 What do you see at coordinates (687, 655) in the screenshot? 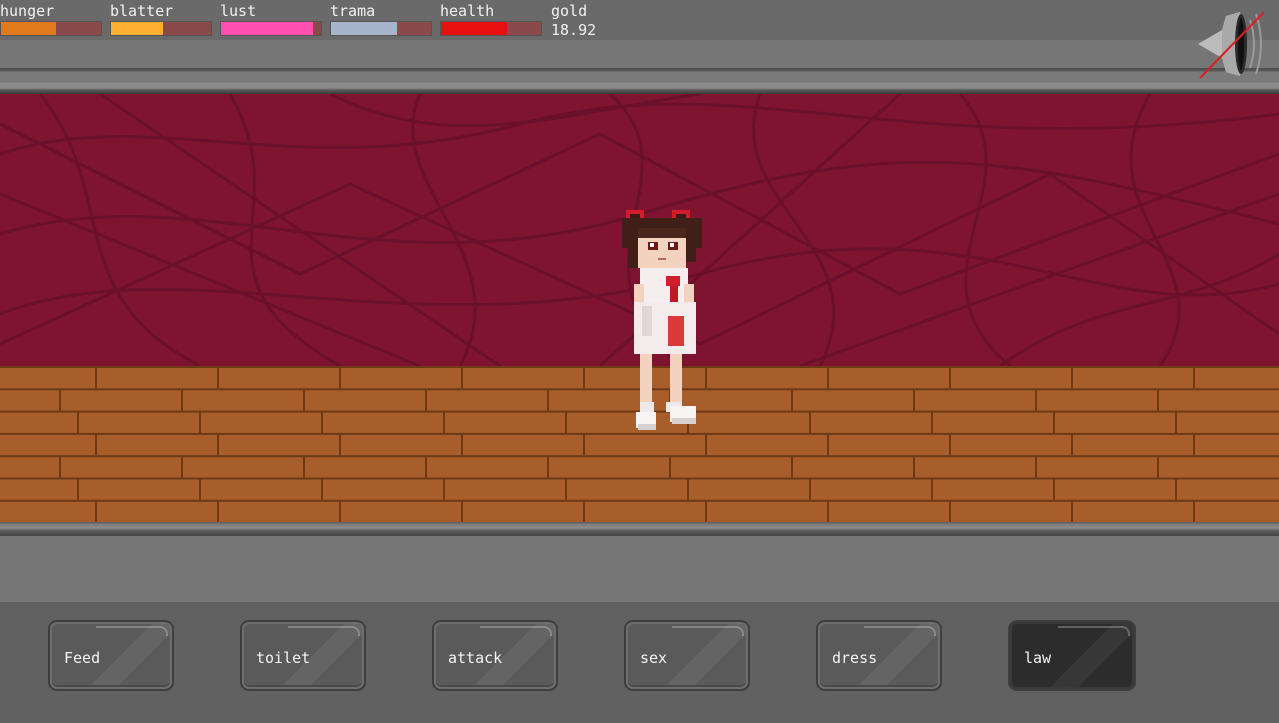
I see `sex-button: sex` at bounding box center [687, 655].